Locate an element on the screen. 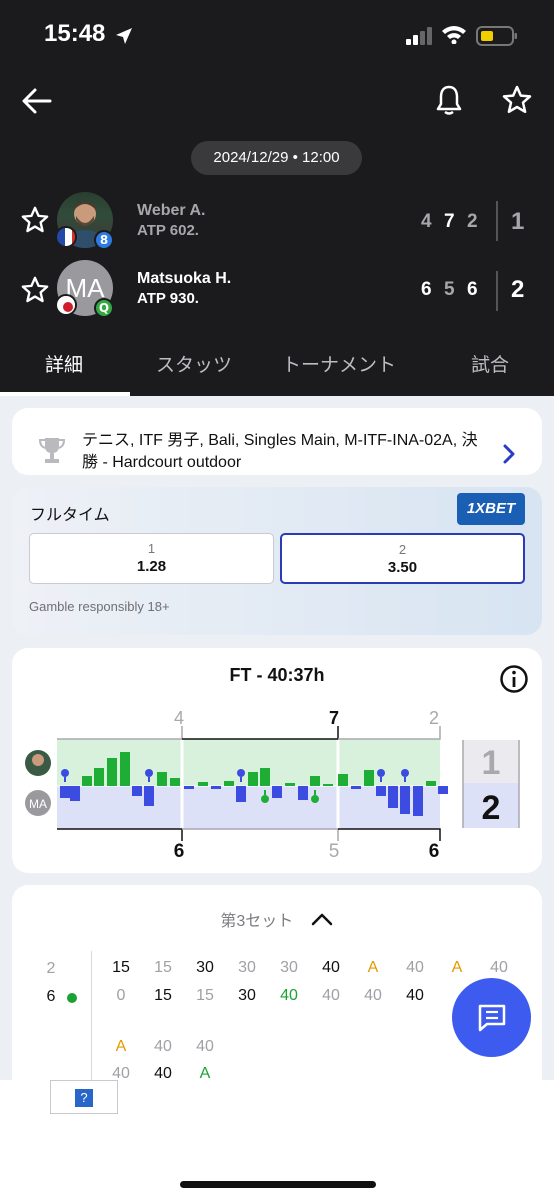 The width and height of the screenshot is (554, 1200). odd-option-home: 1 1.28 is located at coordinates (151, 558).